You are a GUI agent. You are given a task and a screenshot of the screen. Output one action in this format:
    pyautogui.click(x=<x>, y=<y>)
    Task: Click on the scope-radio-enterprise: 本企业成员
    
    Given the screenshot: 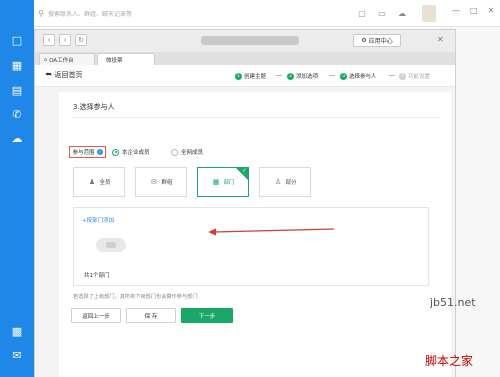 What is the action you would take?
    pyautogui.click(x=131, y=152)
    